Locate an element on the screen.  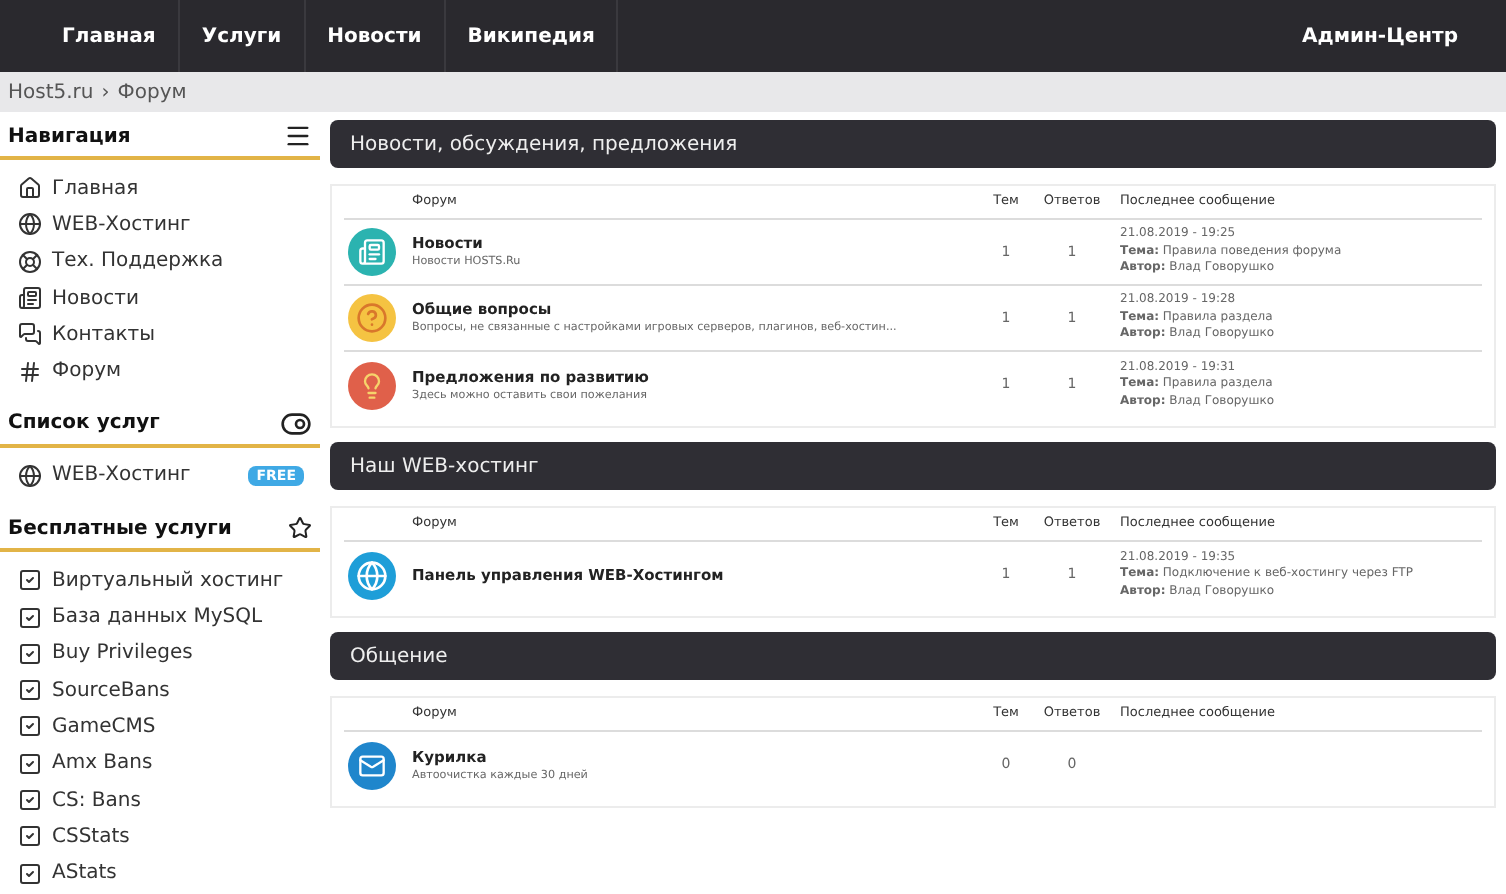
sidebar-item: Новости is located at coordinates (160, 298).